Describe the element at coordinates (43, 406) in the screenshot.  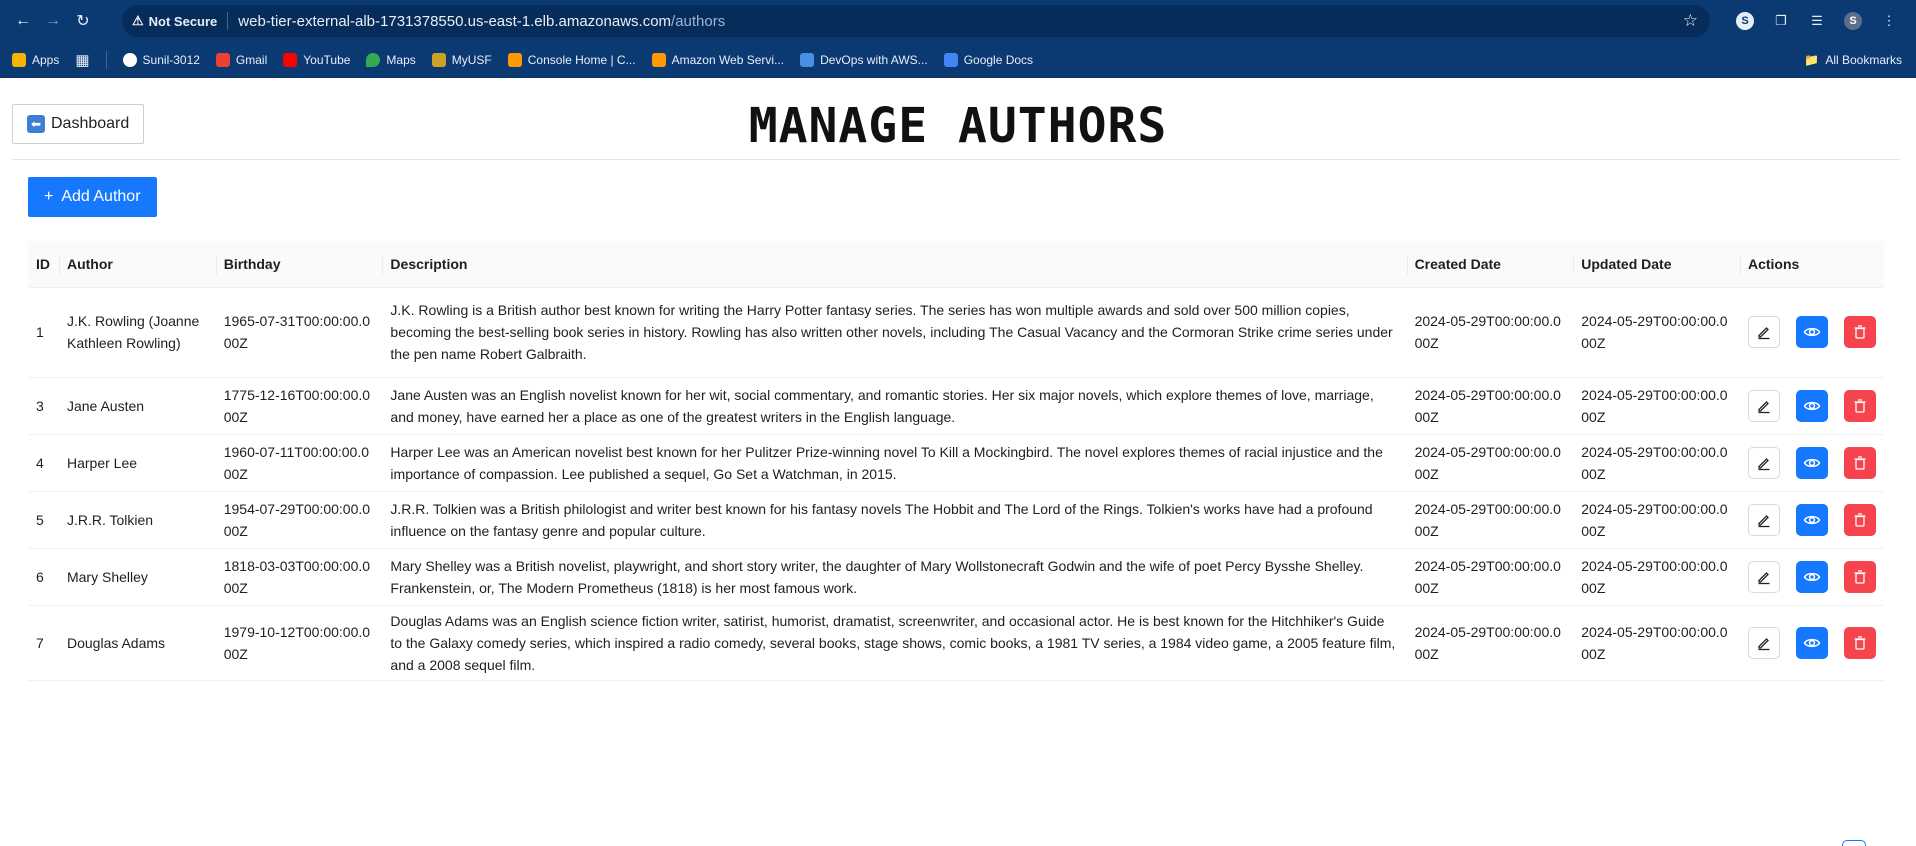
I see `cell-id: 3` at that location.